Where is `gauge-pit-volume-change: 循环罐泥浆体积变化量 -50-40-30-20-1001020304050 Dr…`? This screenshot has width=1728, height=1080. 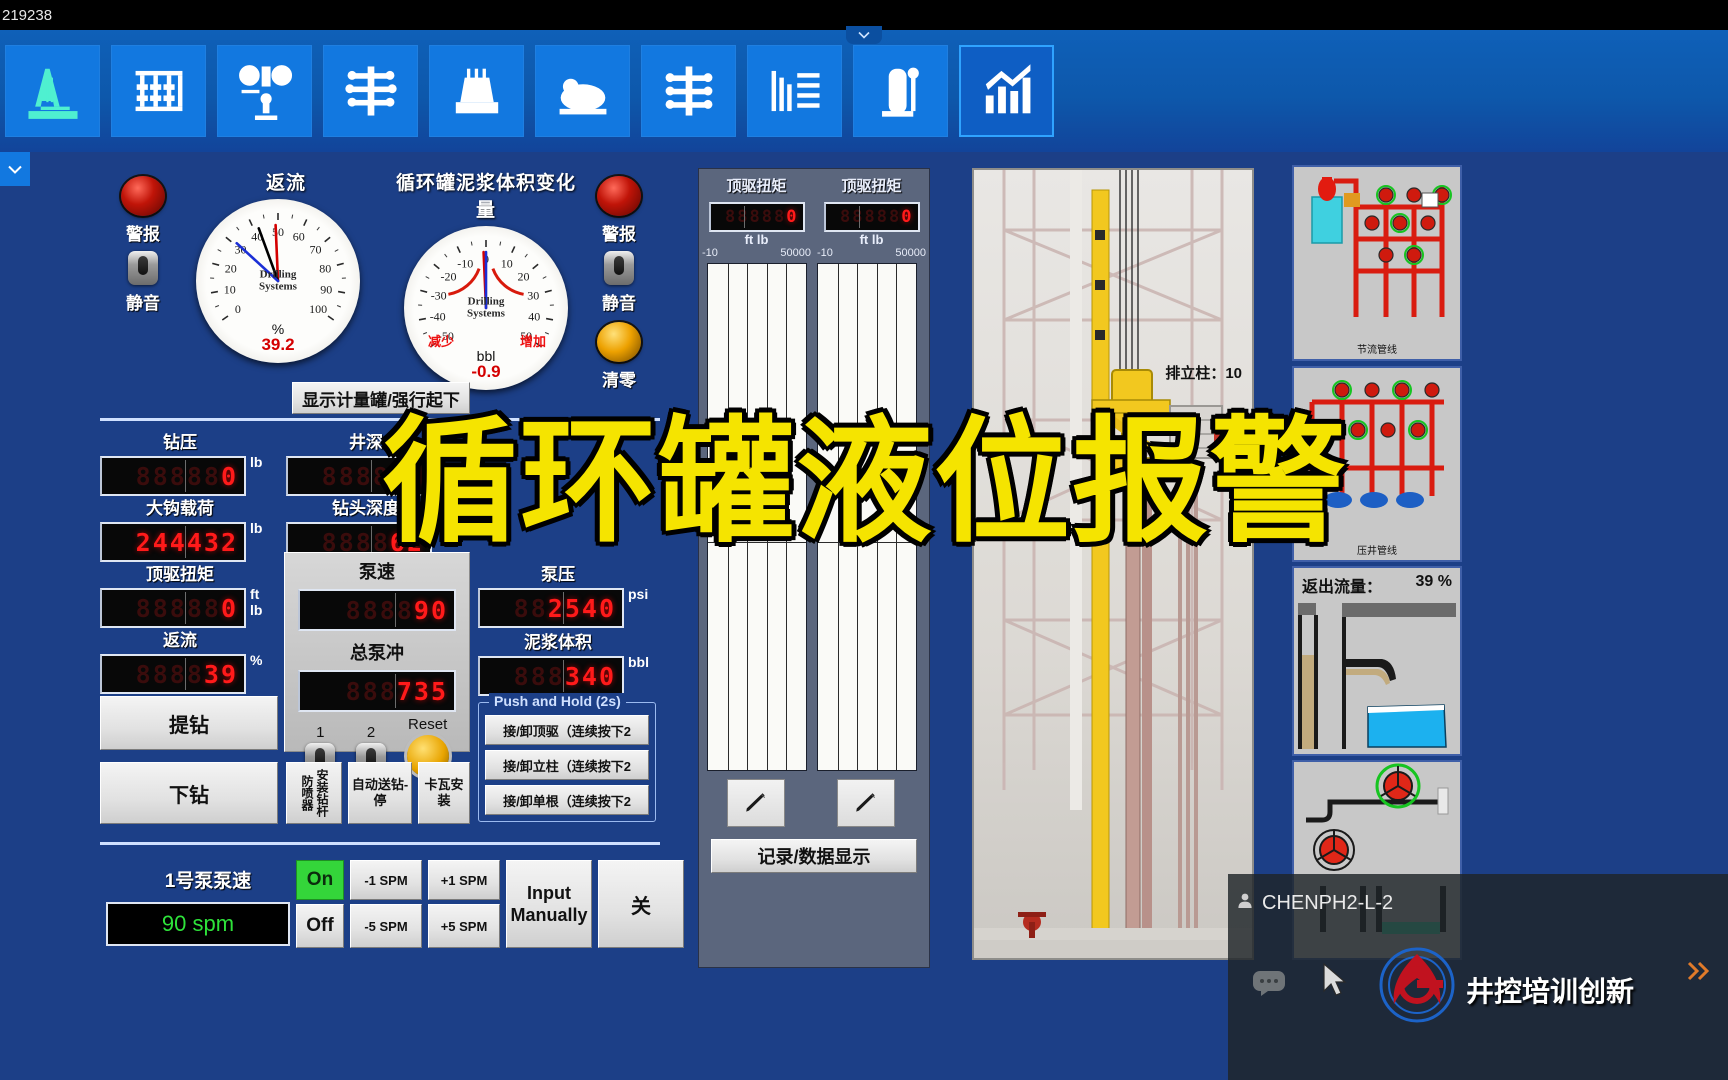
gauge-pit-volume-change: 循环罐泥浆体积变化量 -50-40-30-20-1001020304050 Dr… is located at coordinates (486, 279).